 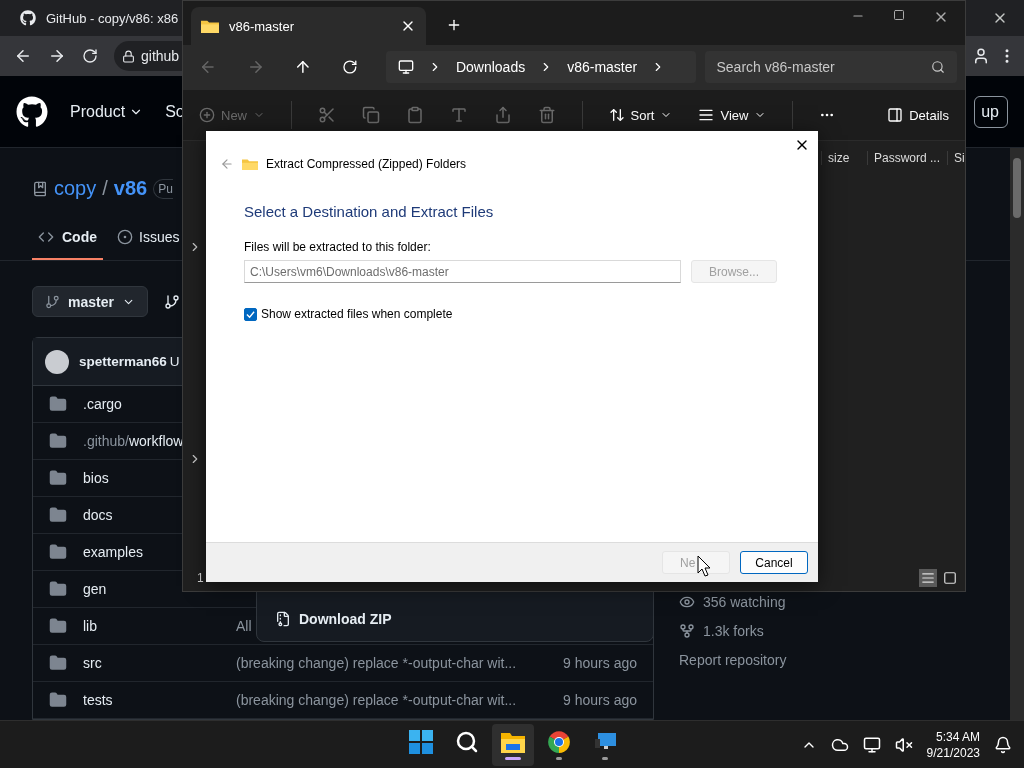 I want to click on commit-author: spetterman66, so click(x=123, y=361).